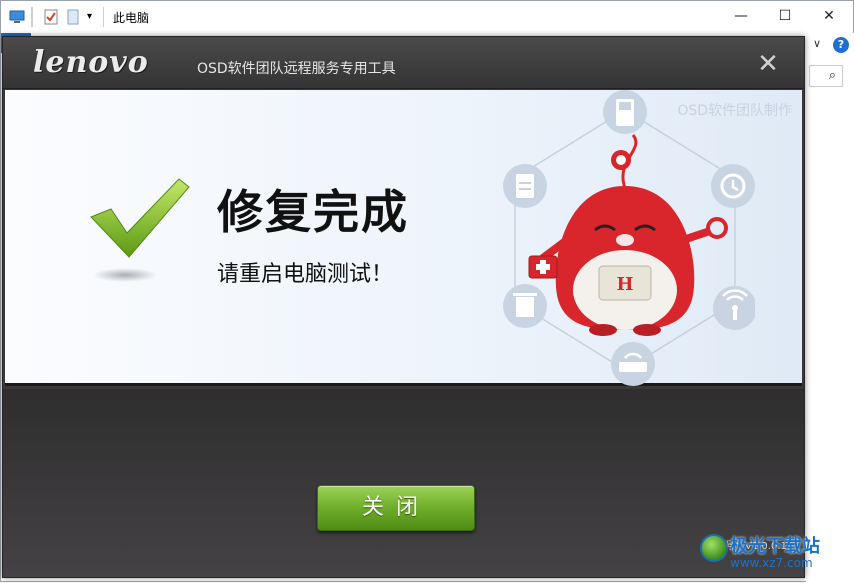 The height and width of the screenshot is (583, 854). Describe the element at coordinates (296, 69) in the screenshot. I see `dialog-title: OSD软件团队远程服务专用工具` at that location.